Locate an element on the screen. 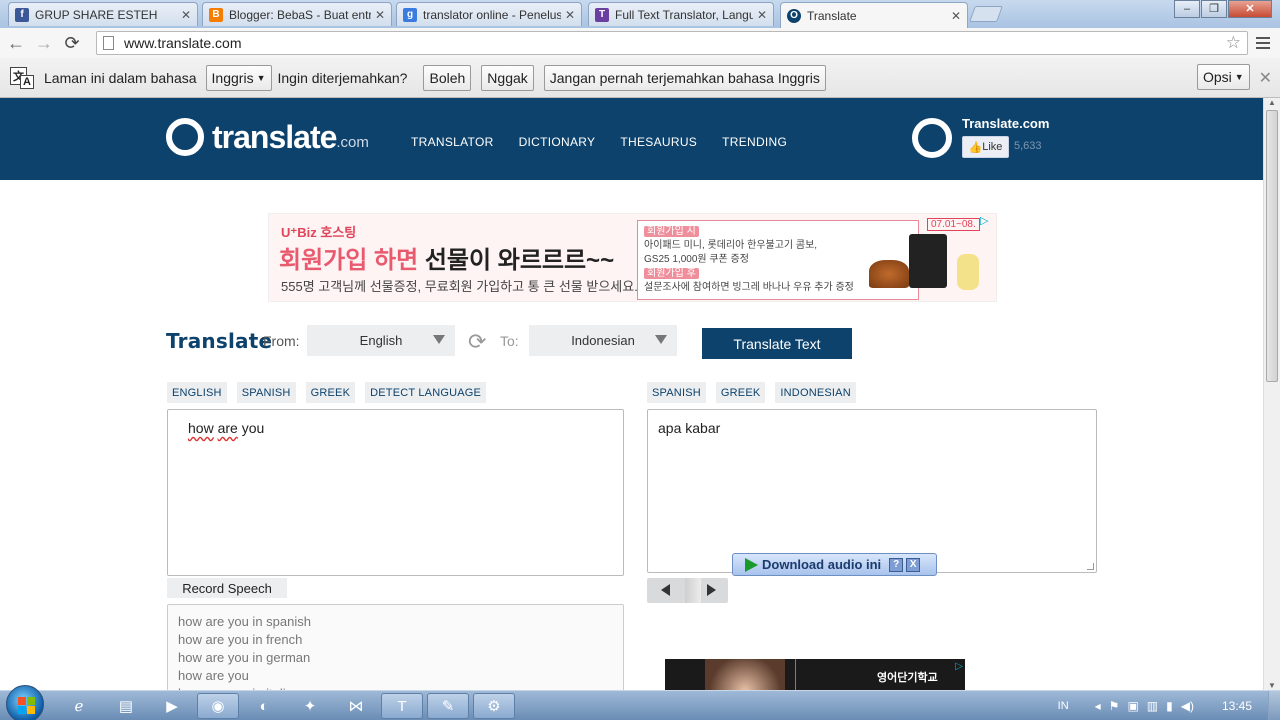 The height and width of the screenshot is (720, 1280). ad-subtext: 555명 고객님께 선물증정, 무료회원 가입하고 통 큰 선물 받으세요. is located at coordinates (459, 286).